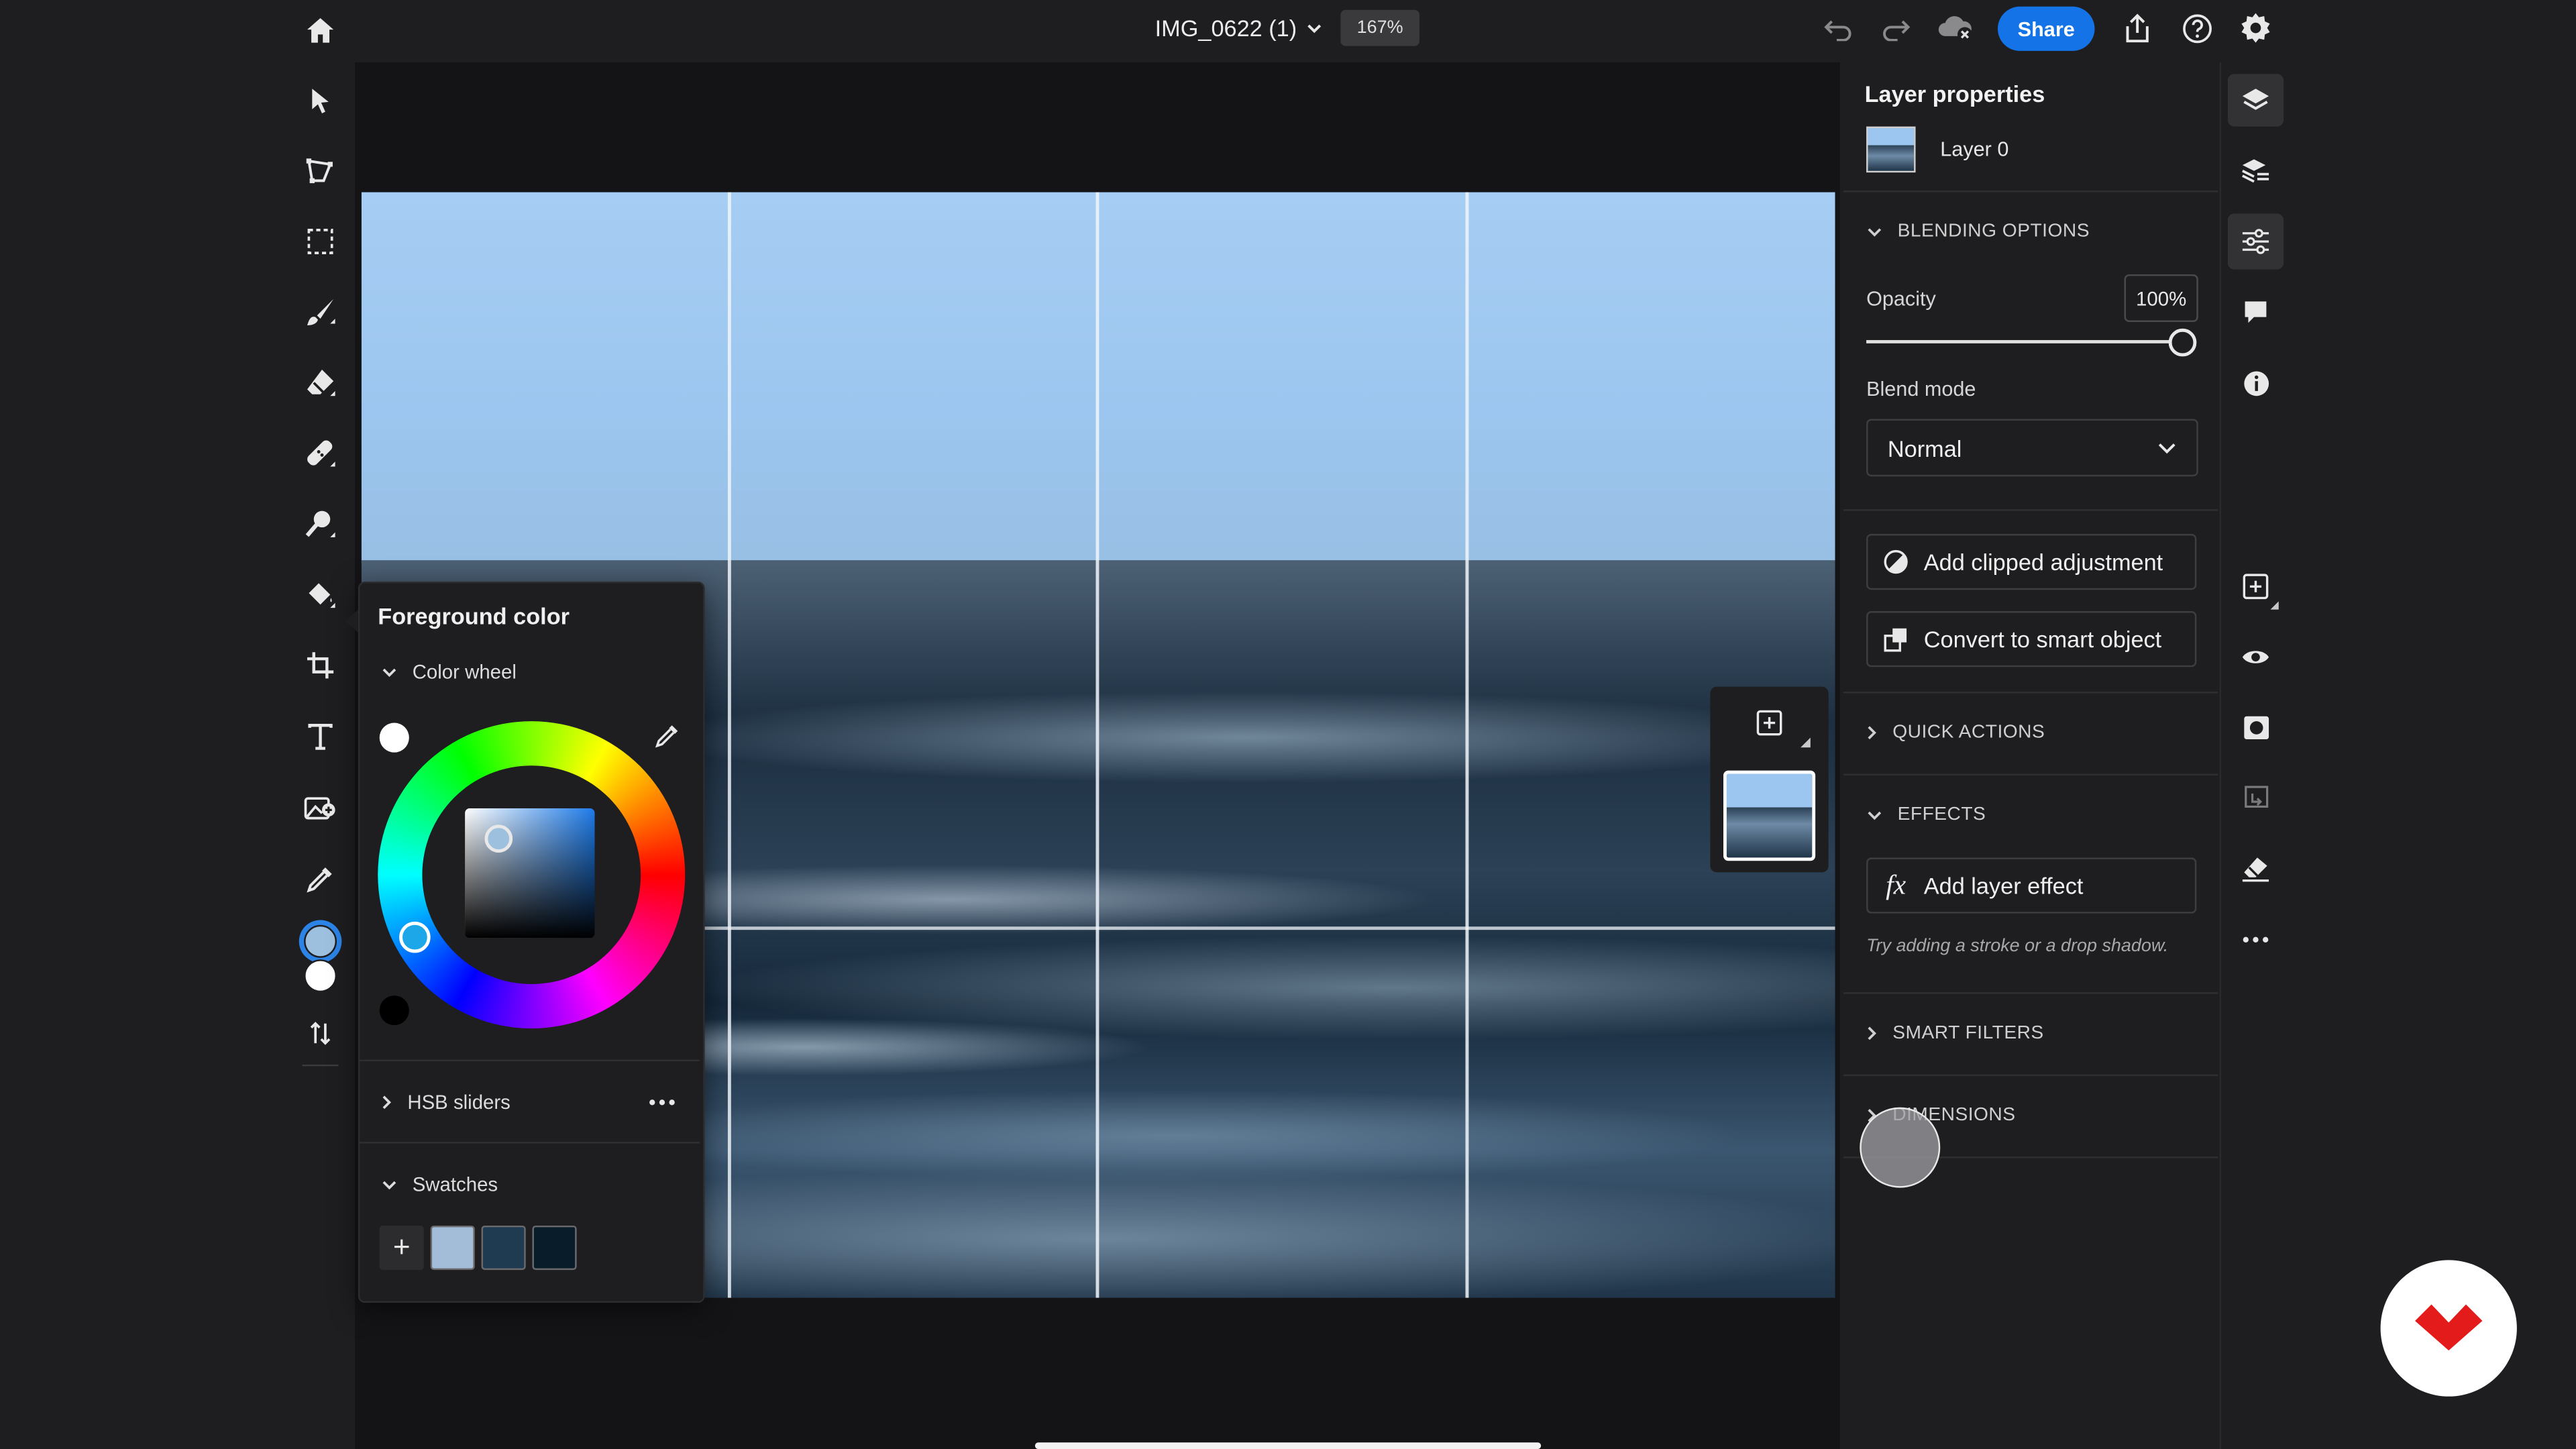 The image size is (2576, 1449). Describe the element at coordinates (2255, 241) in the screenshot. I see `properties-sliders-icon` at that location.